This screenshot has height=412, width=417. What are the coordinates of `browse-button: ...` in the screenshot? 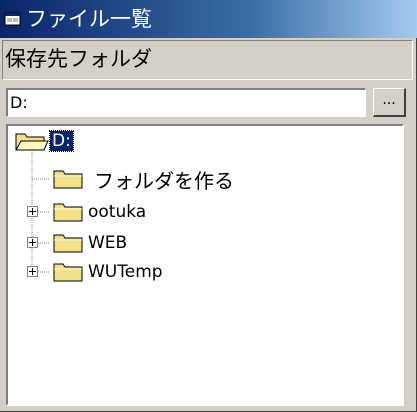 It's located at (389, 102).